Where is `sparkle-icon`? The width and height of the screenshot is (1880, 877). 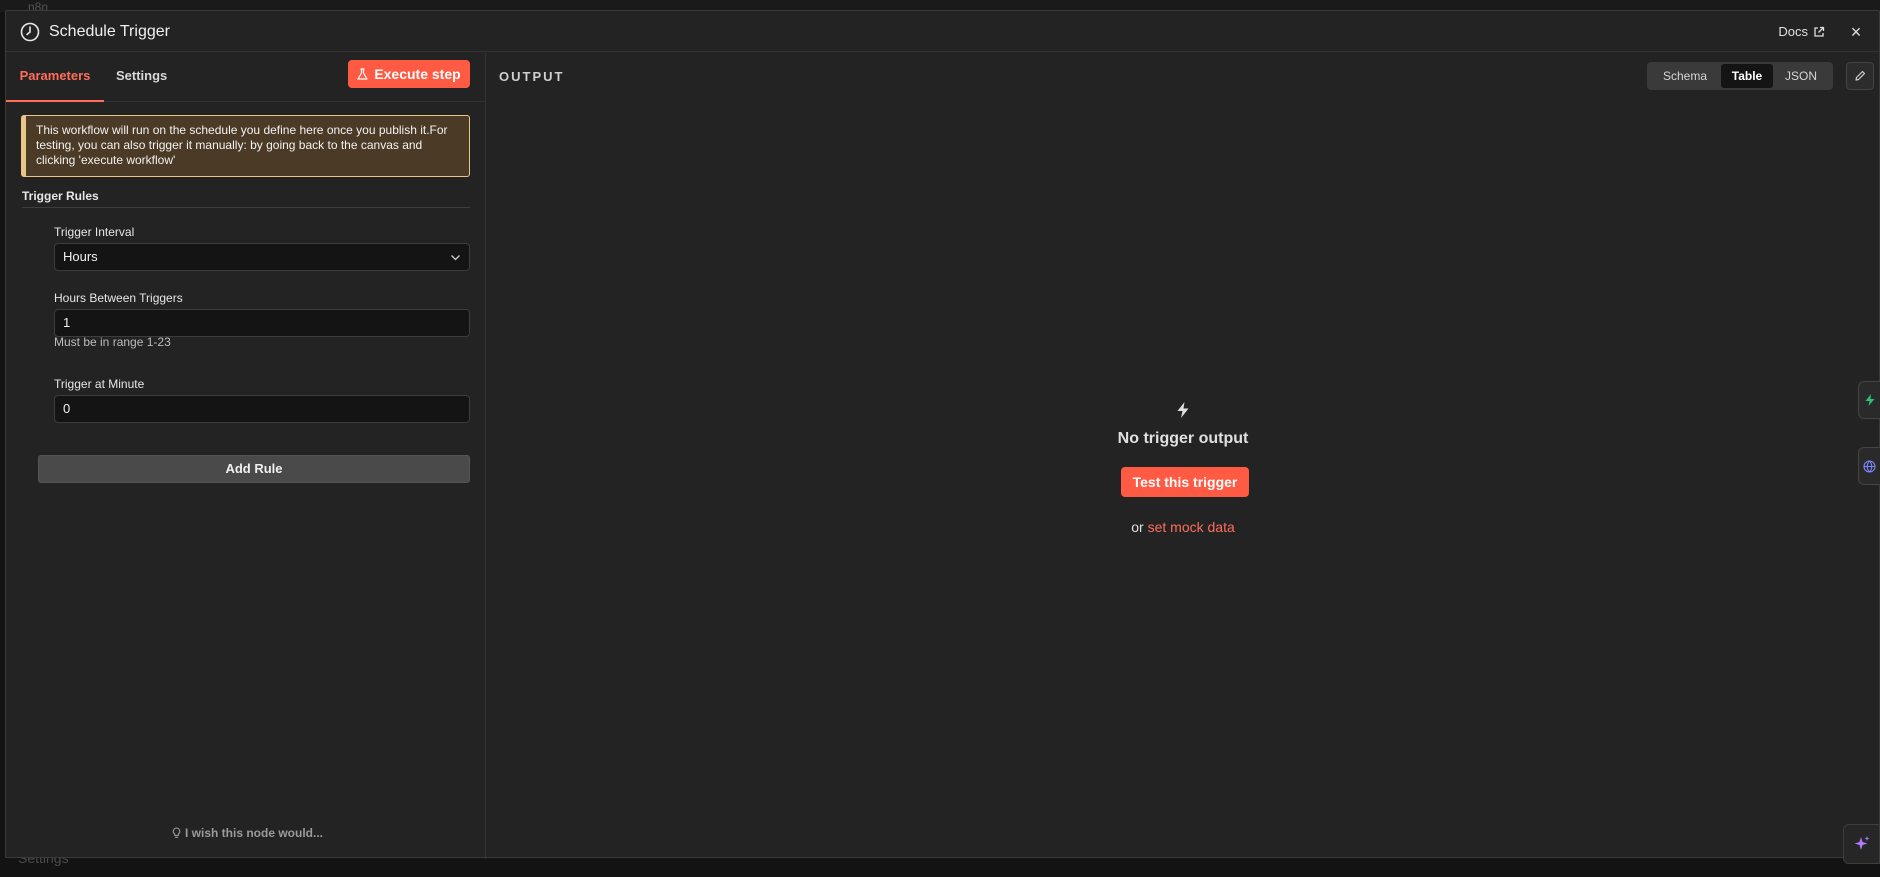
sparkle-icon is located at coordinates (1861, 843).